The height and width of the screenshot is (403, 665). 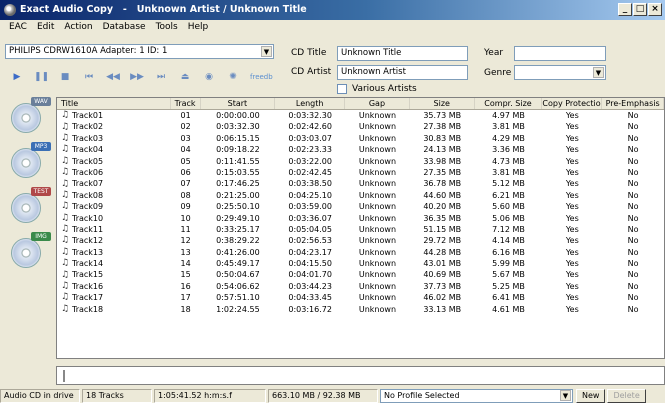 What do you see at coordinates (591, 395) in the screenshot?
I see `new-profile-button: New` at bounding box center [591, 395].